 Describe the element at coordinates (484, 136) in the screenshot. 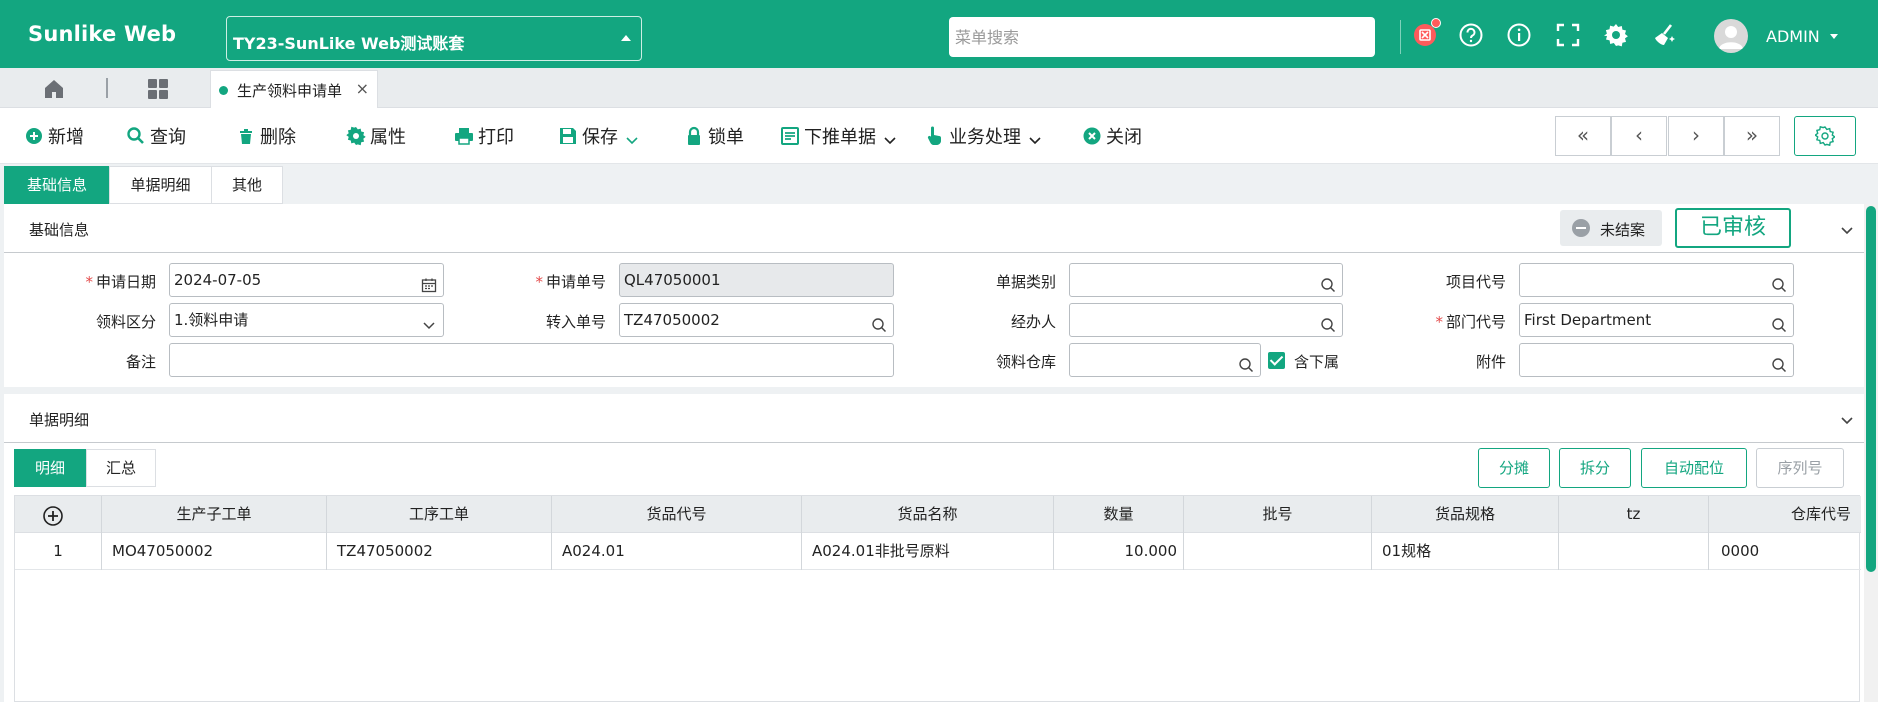

I see `print-button: 打印` at that location.